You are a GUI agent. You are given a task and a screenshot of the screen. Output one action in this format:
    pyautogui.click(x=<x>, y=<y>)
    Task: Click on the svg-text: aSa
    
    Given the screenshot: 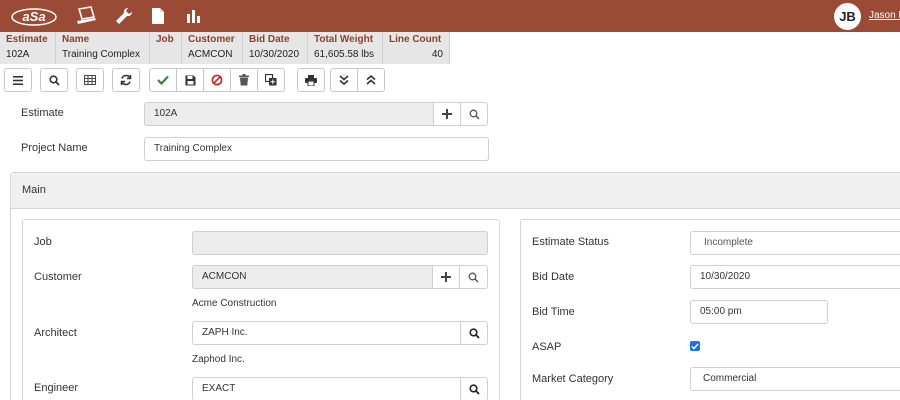 What is the action you would take?
    pyautogui.click(x=33, y=16)
    